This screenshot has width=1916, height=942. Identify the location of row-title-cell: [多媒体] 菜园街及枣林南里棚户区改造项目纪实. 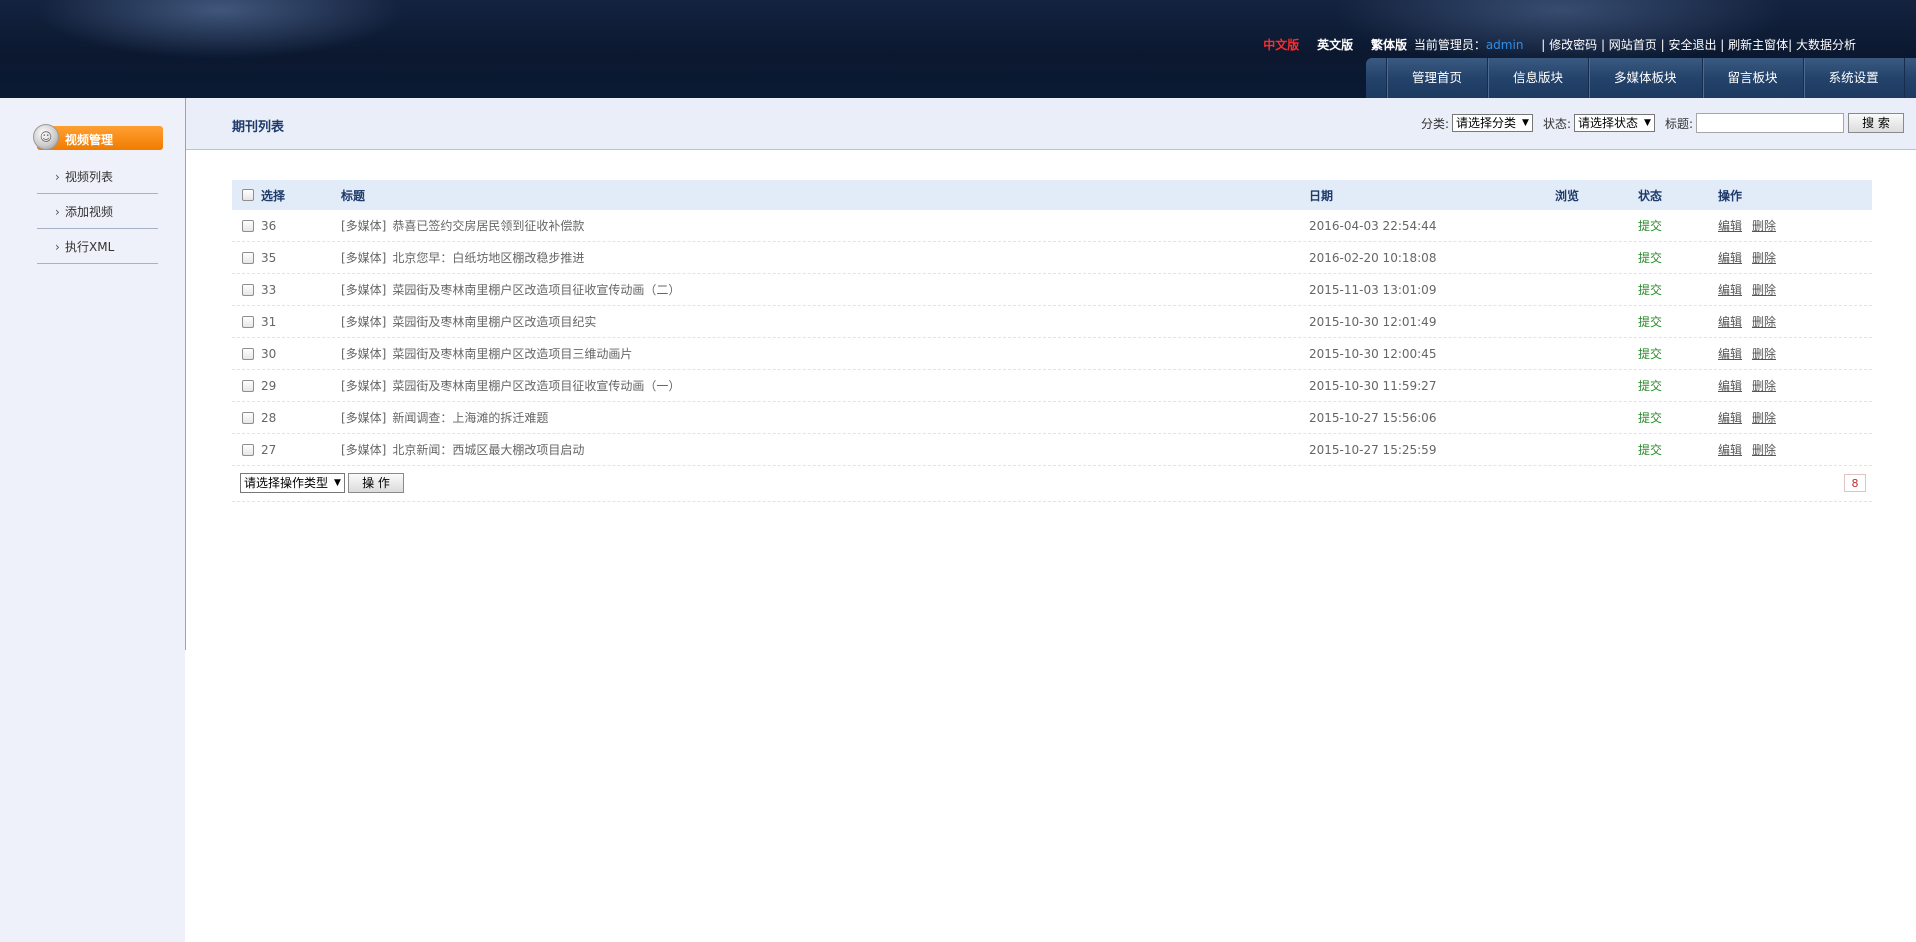
(468, 321).